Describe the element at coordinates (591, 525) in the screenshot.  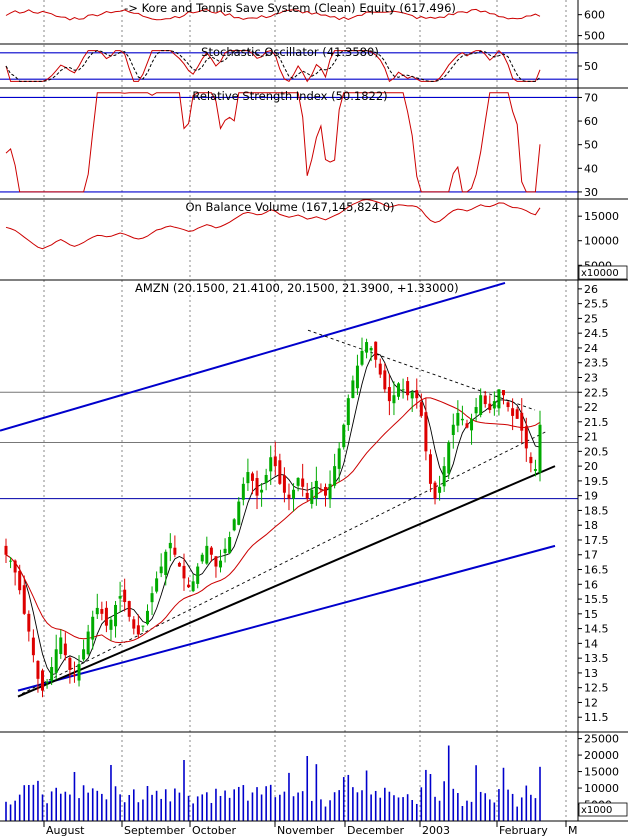
I see `y-tick-label: 18` at that location.